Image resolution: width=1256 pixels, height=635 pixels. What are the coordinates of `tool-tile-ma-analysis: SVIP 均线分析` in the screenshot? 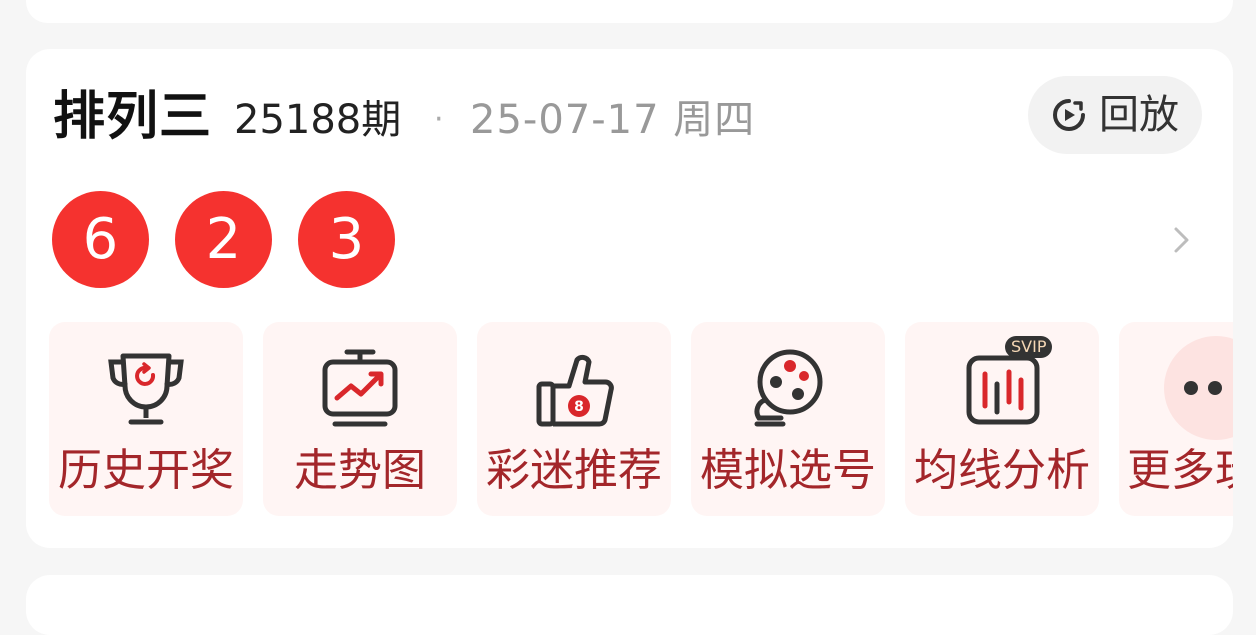 It's located at (1002, 419).